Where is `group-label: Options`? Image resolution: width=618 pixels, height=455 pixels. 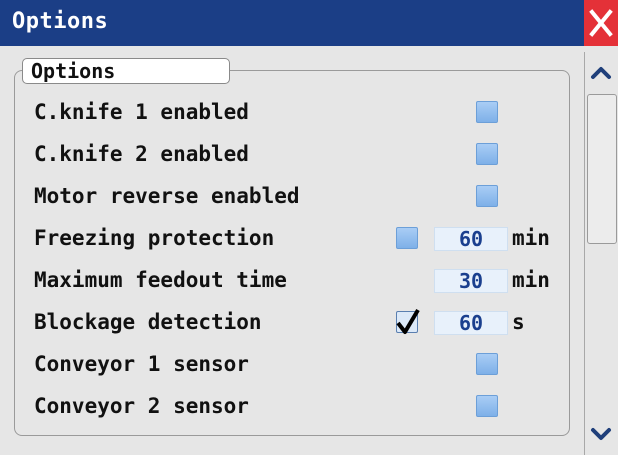
group-label: Options is located at coordinates (126, 71).